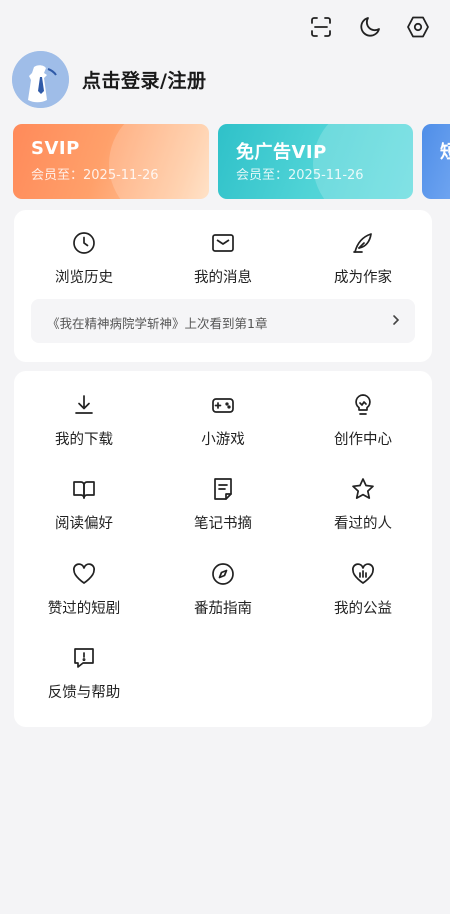 The height and width of the screenshot is (914, 450). I want to click on mini-games-button: 小游戏, so click(223, 427).